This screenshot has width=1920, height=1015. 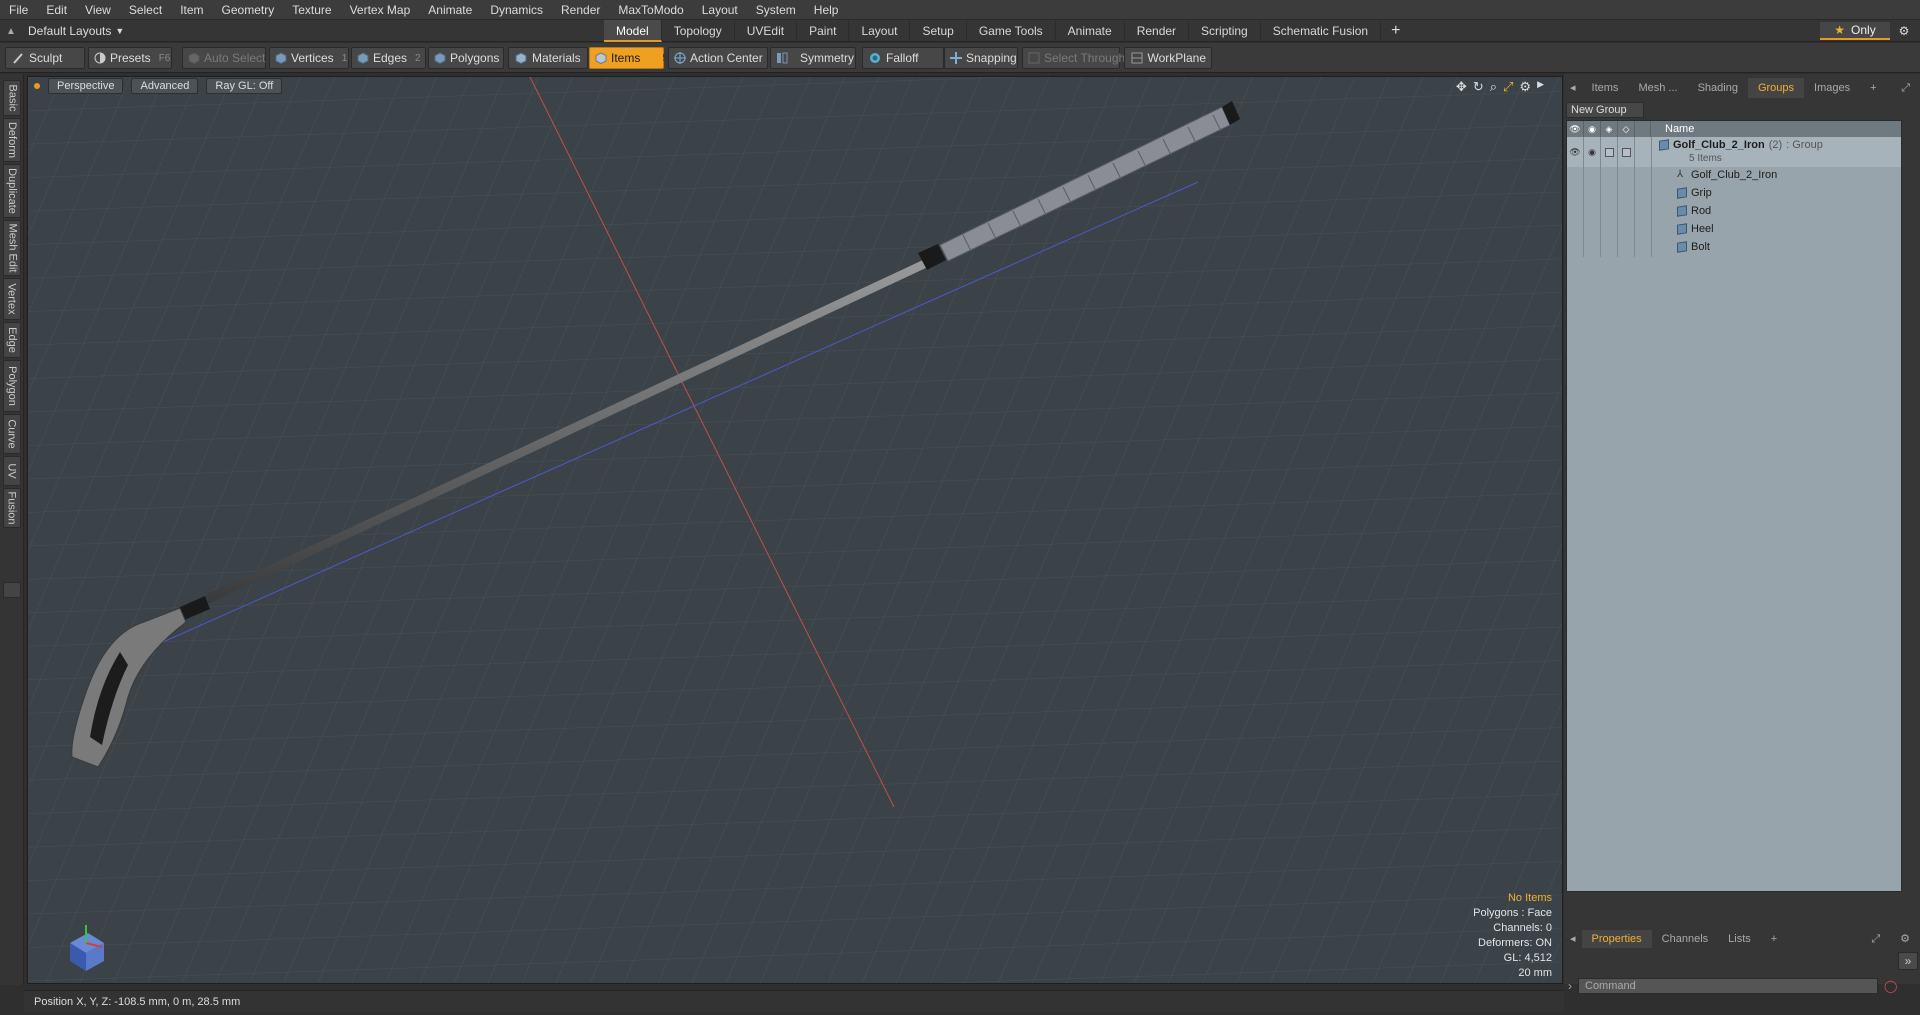 I want to click on move-view-icon: ✥, so click(x=1461, y=87).